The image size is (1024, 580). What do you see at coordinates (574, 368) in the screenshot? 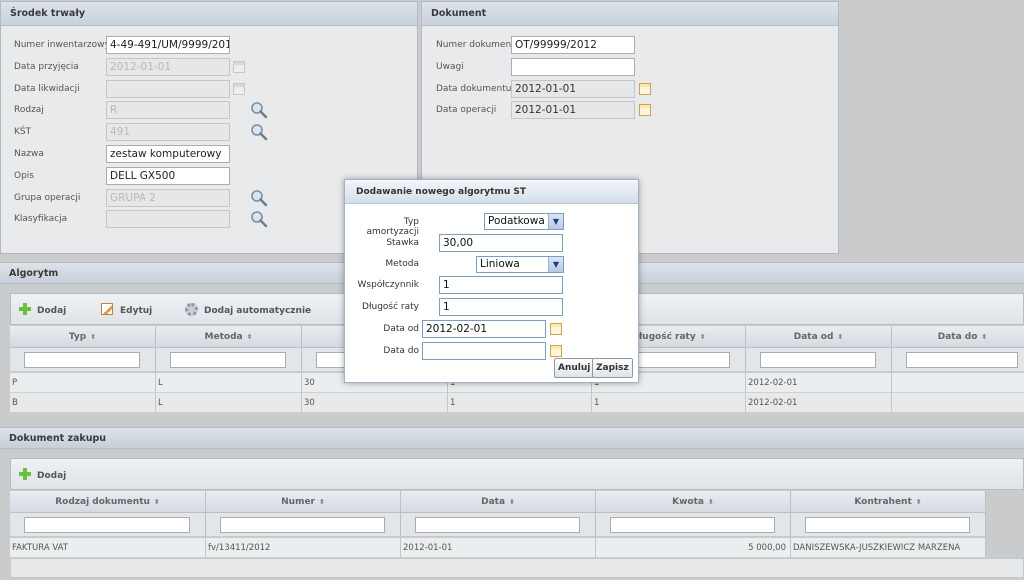
I see `cancel-button: Anuluj` at bounding box center [574, 368].